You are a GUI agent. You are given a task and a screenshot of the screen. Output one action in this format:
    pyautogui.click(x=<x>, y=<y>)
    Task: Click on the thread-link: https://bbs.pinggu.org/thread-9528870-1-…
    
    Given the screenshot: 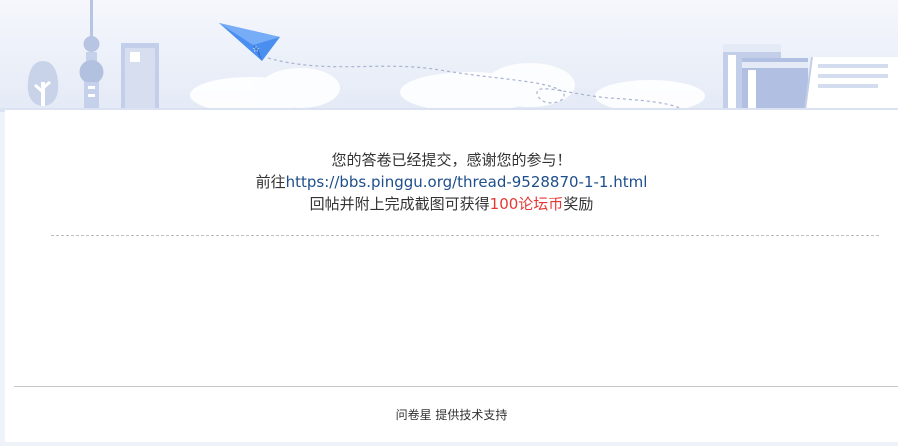 What is the action you would take?
    pyautogui.click(x=467, y=182)
    